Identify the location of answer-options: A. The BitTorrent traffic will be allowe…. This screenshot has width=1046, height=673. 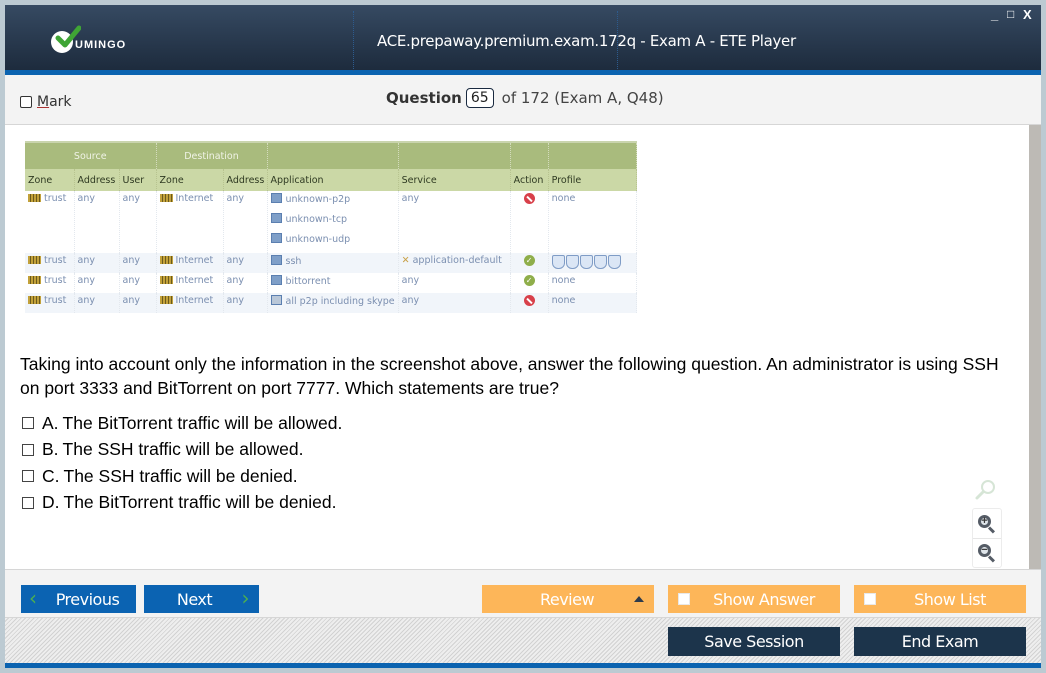
(182, 463).